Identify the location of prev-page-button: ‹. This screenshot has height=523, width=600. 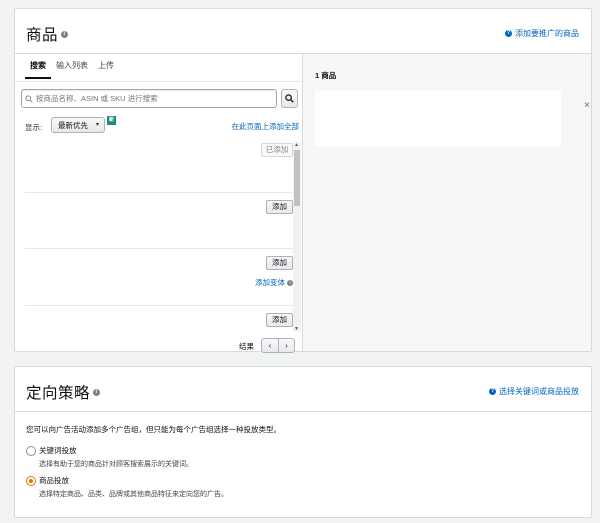
(270, 345).